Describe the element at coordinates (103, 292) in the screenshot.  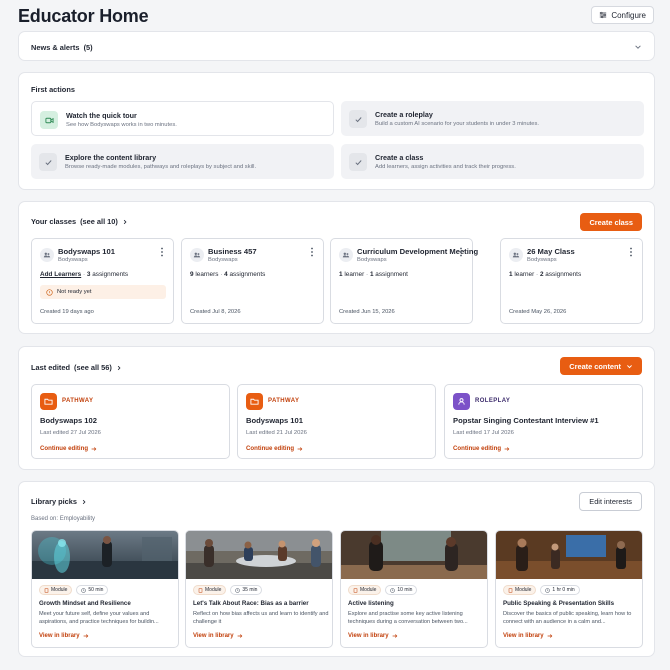
I see `not-ready-badge: Not ready yet` at that location.